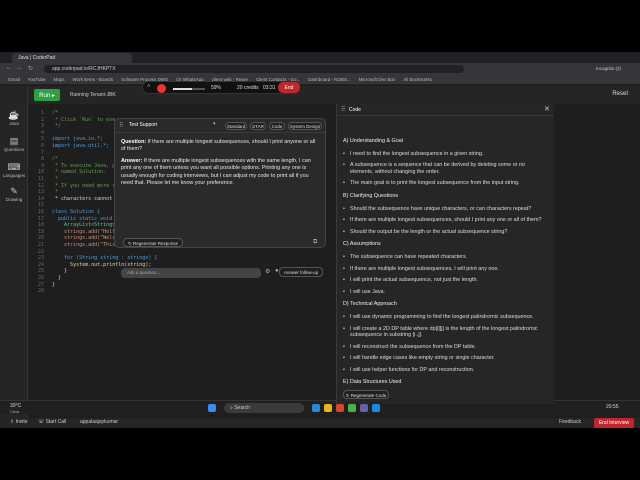 This screenshot has width=640, height=480. What do you see at coordinates (305, 126) in the screenshot?
I see `mode-system-design: System Design` at bounding box center [305, 126].